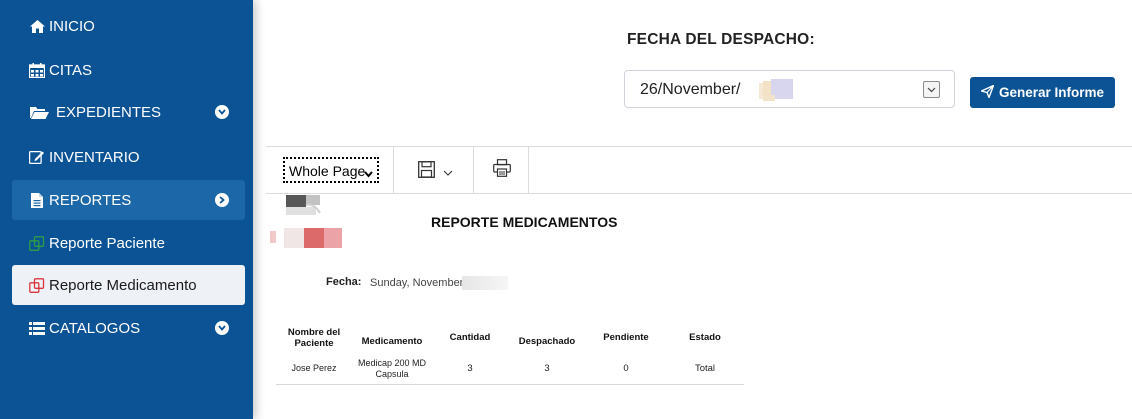  What do you see at coordinates (71, 70) in the screenshot?
I see `sidebar-item-label: CITAS` at bounding box center [71, 70].